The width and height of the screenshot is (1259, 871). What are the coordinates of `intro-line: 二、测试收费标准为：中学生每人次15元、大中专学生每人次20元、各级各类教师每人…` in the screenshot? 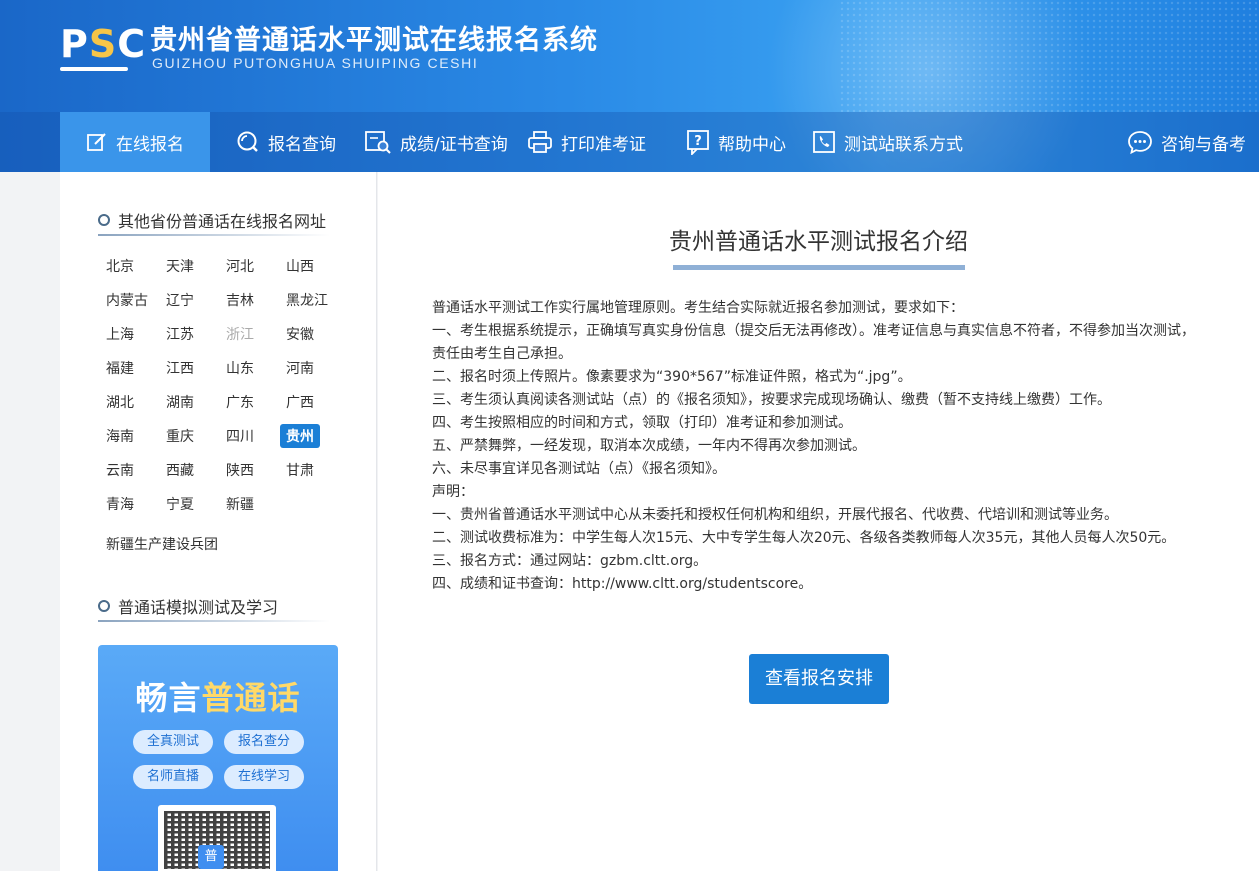 It's located at (804, 538).